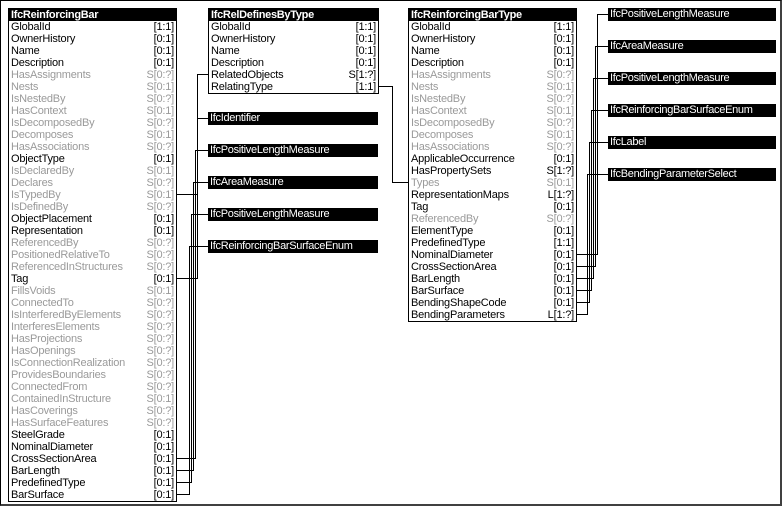 This screenshot has height=508, width=784. Describe the element at coordinates (43, 171) in the screenshot. I see `attribute-name: IsDeclaredBy` at that location.